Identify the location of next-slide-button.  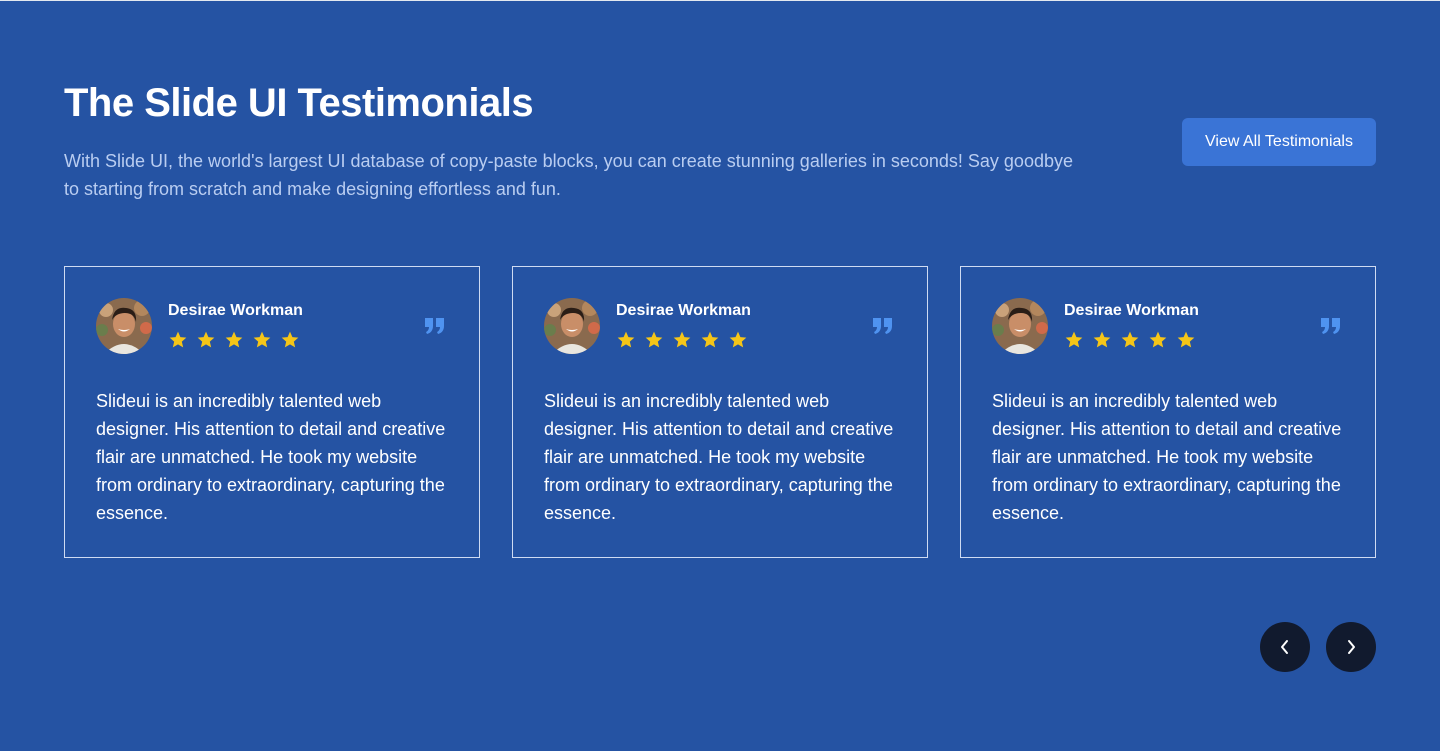
(1351, 647).